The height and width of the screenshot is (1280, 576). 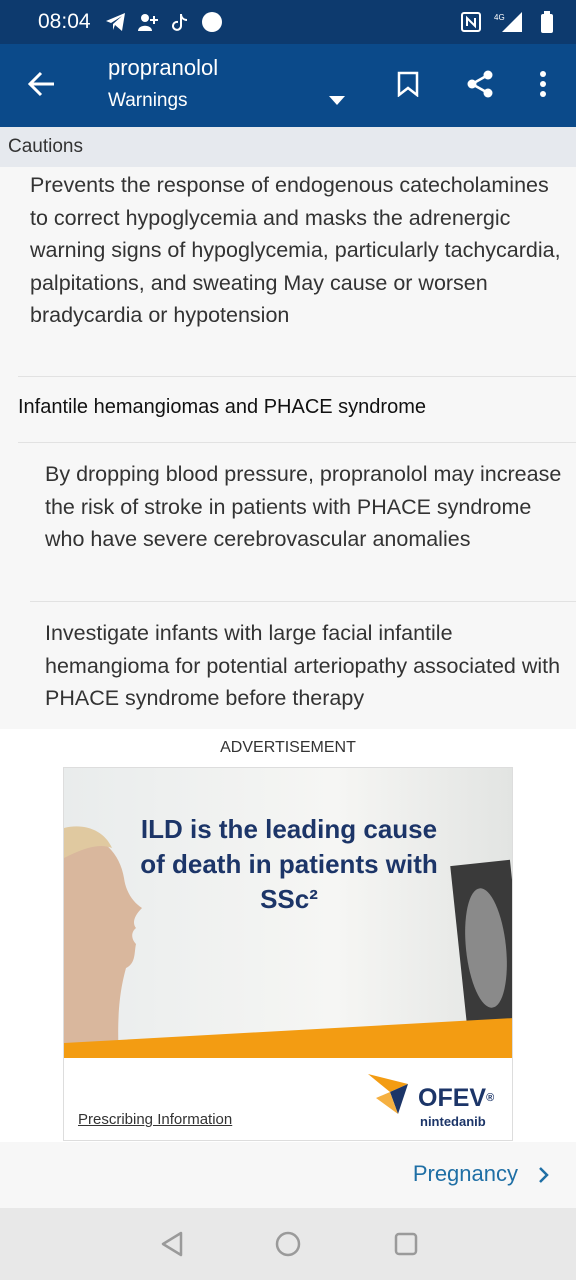 What do you see at coordinates (465, 1174) in the screenshot?
I see `next-section-label: Pregnancy` at bounding box center [465, 1174].